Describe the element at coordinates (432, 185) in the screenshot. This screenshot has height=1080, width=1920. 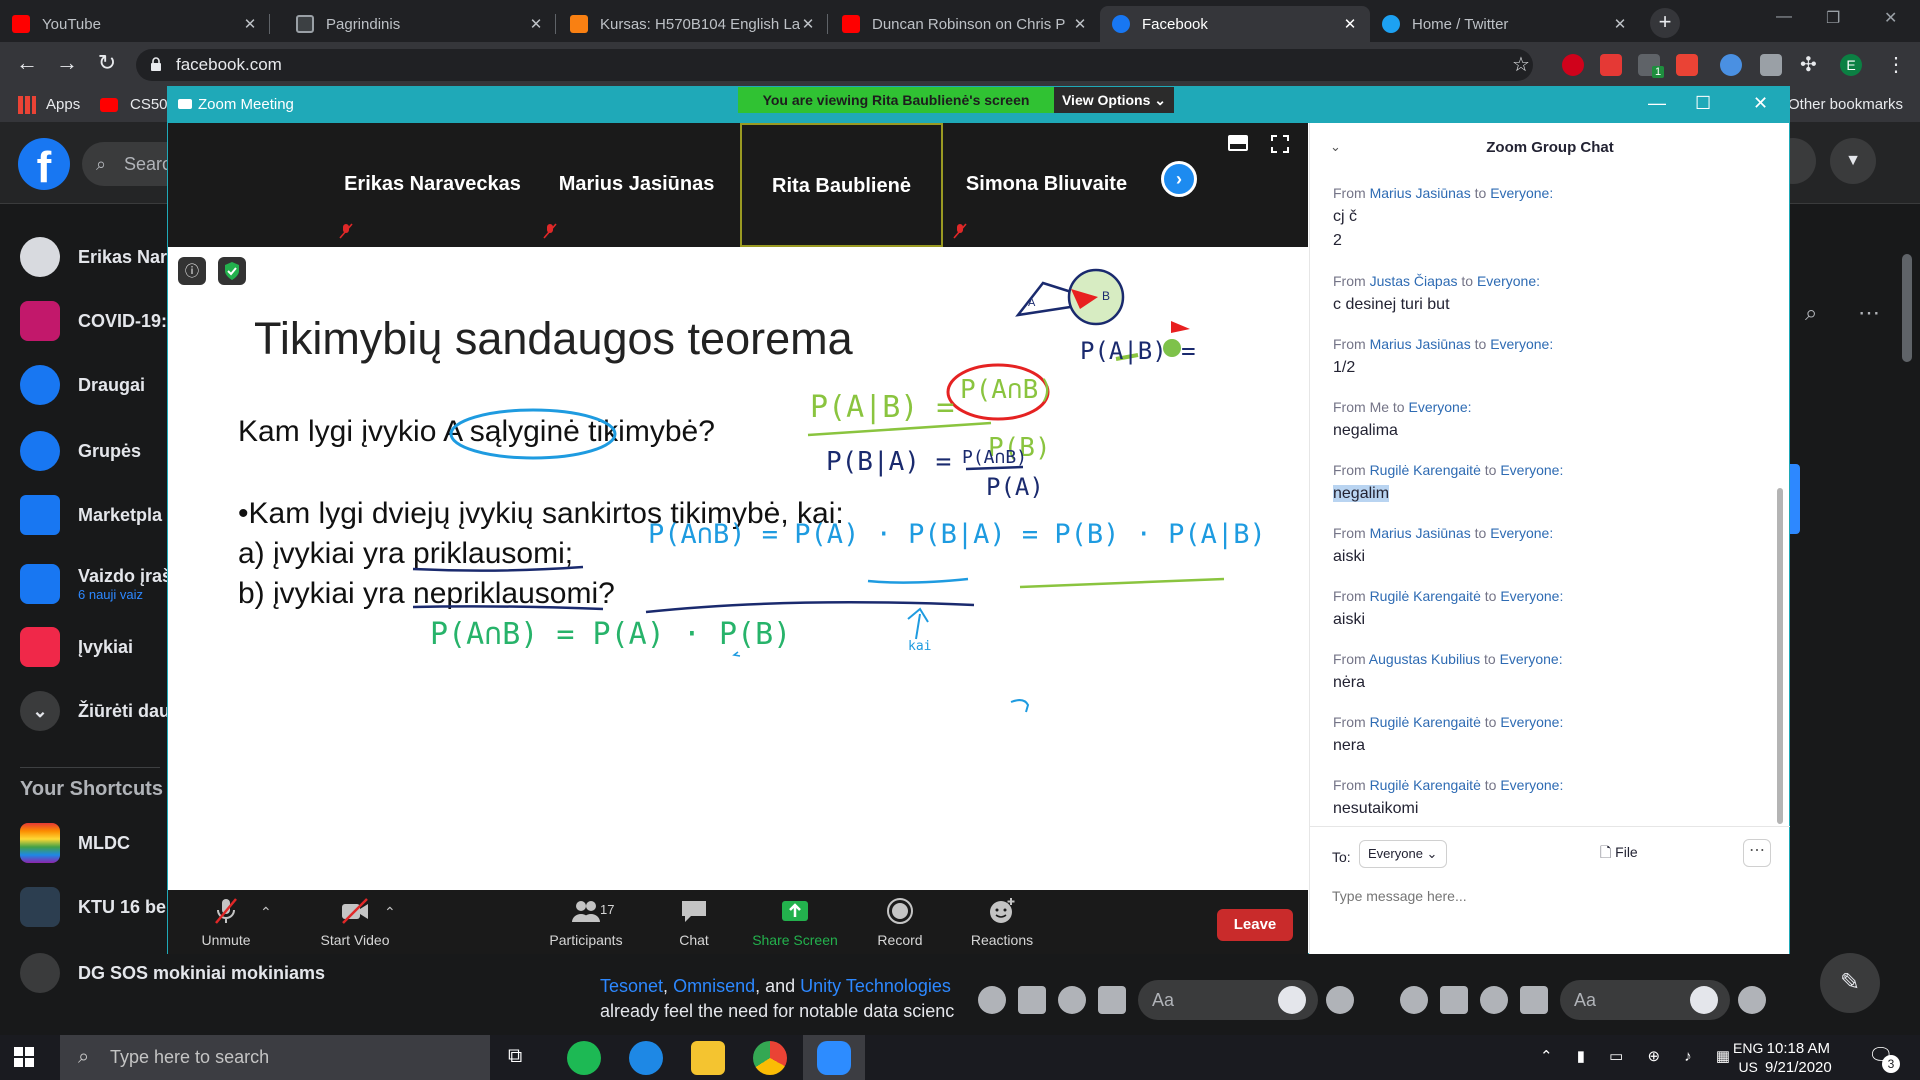
I see `participant-tile: Erikas Naraveckas` at that location.